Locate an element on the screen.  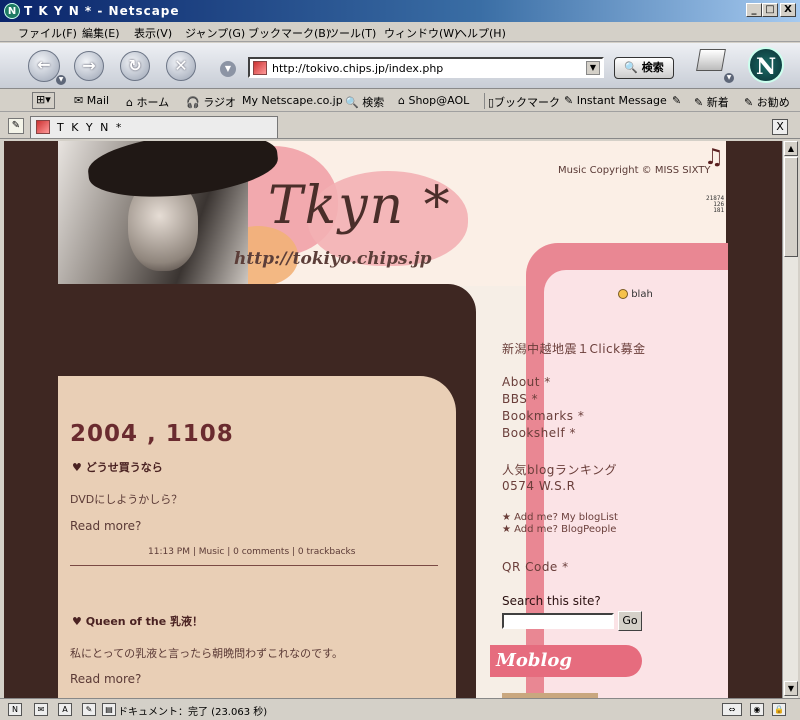
title-bar: N T K Y N * - Netscape _ □ X is located at coordinates (400, 11).